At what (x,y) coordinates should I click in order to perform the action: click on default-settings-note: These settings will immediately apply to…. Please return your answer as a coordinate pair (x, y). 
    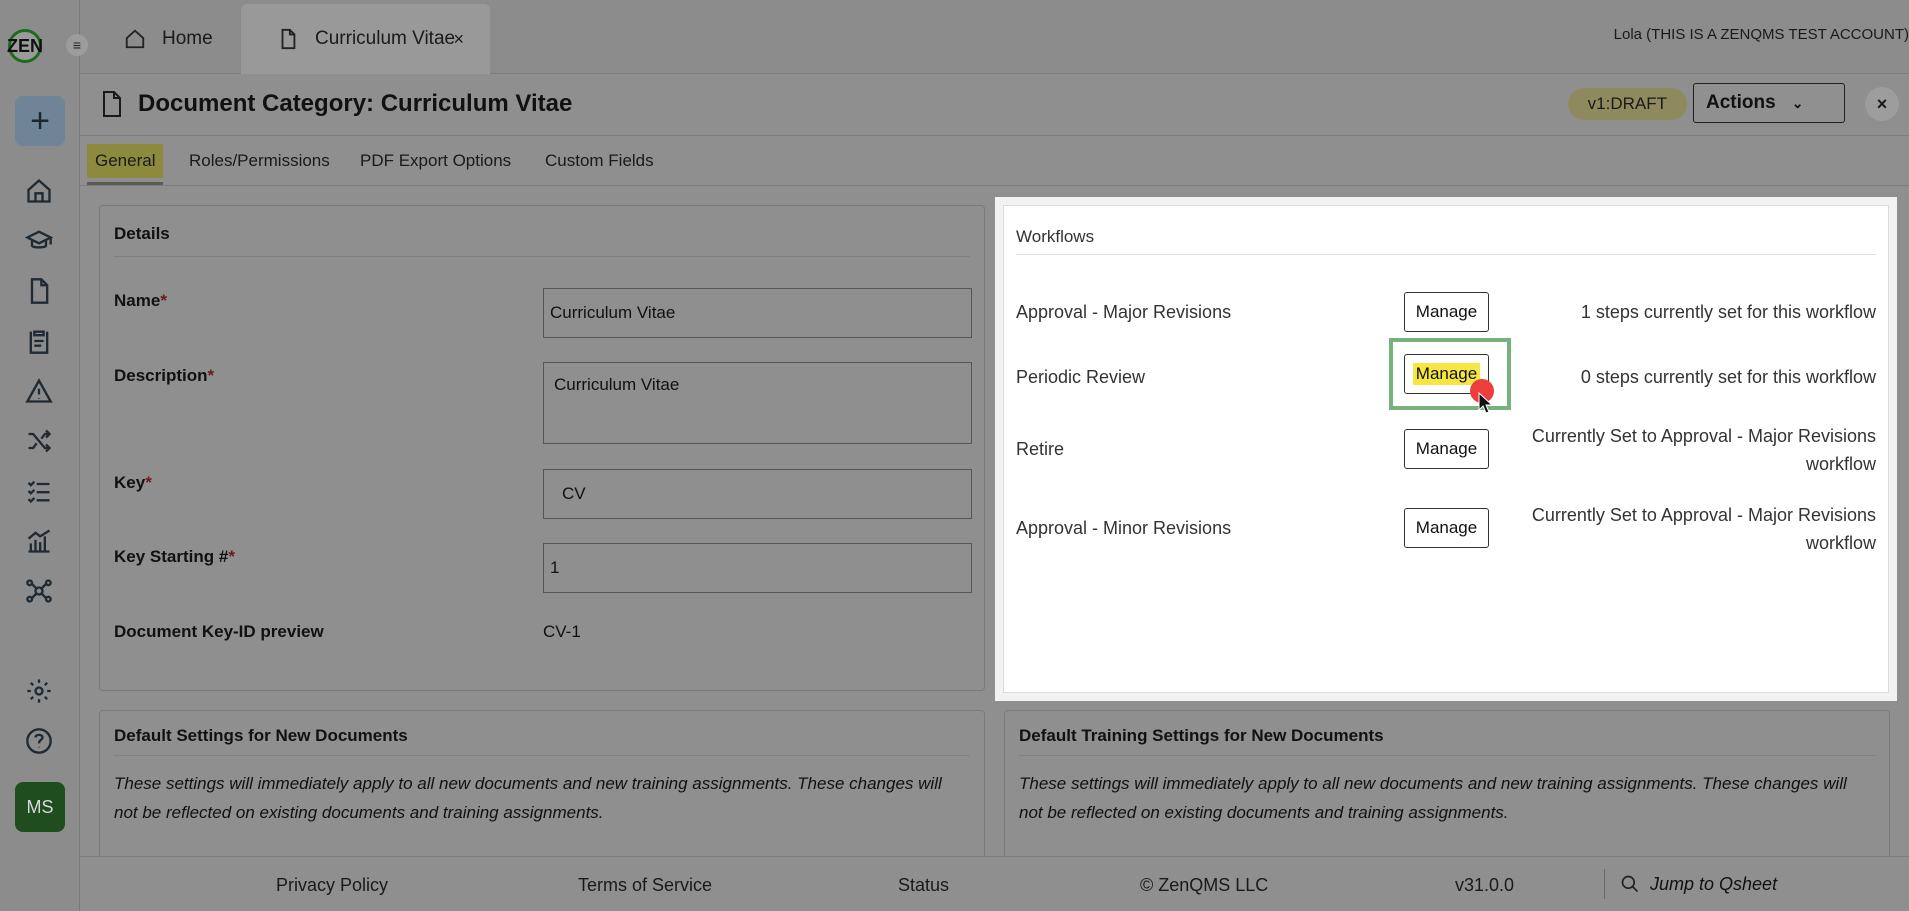
    Looking at the image, I should click on (528, 798).